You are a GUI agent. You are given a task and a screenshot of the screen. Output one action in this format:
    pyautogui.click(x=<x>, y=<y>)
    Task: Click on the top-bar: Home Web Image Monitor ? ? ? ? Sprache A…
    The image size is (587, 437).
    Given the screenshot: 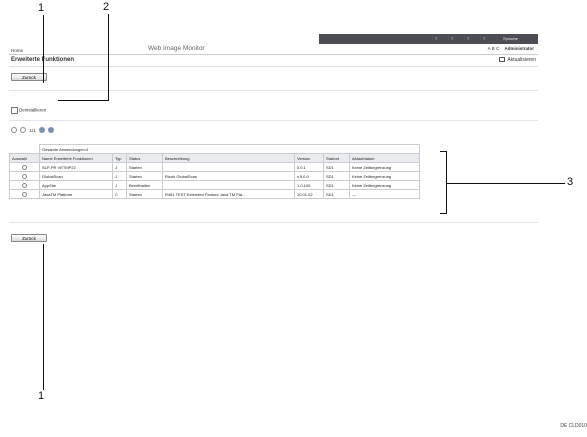 What is the action you would take?
    pyautogui.click(x=273, y=44)
    